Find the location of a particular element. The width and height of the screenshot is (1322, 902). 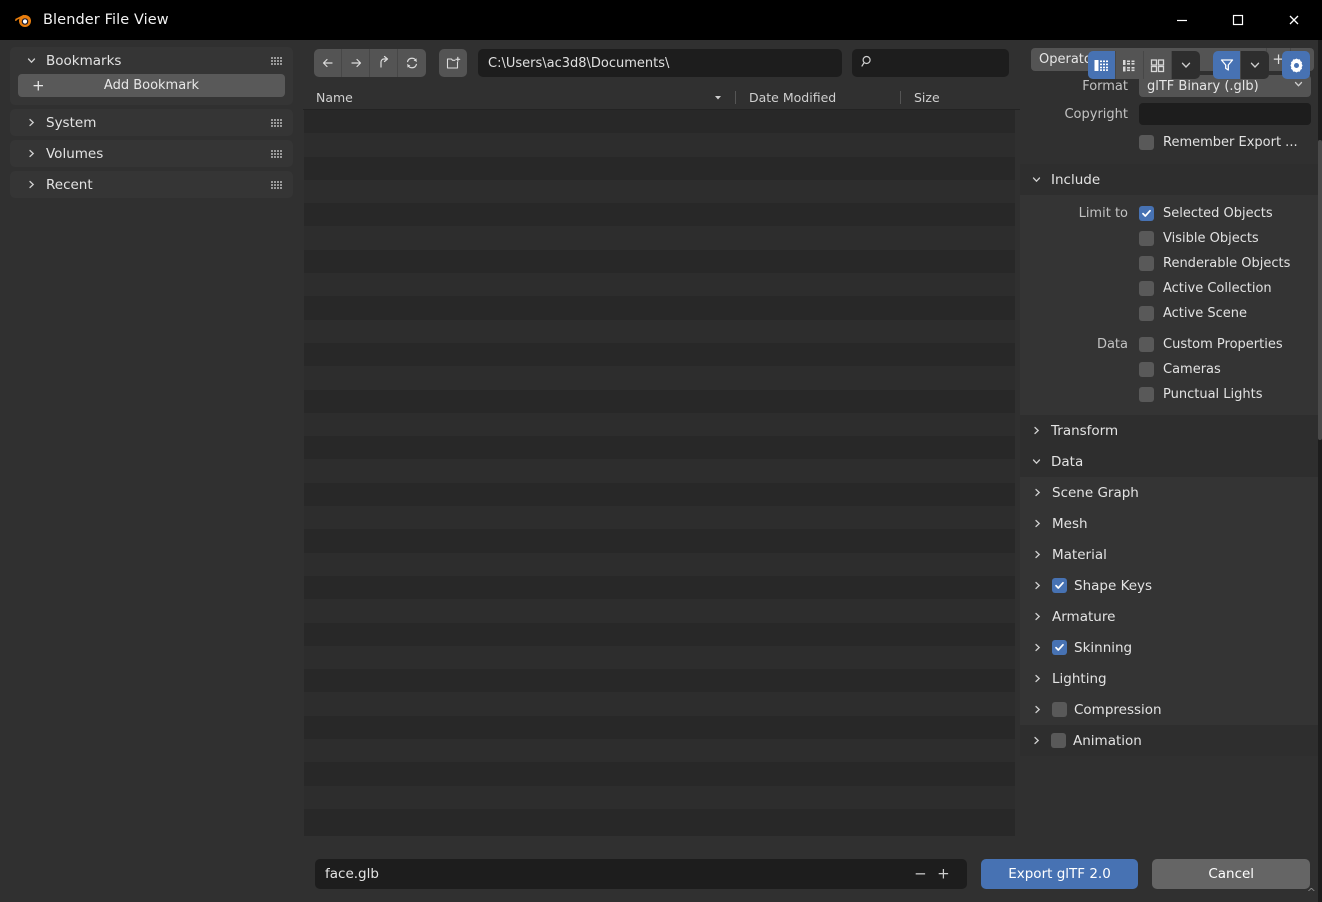

skinning-checkbox is located at coordinates (1059, 647).